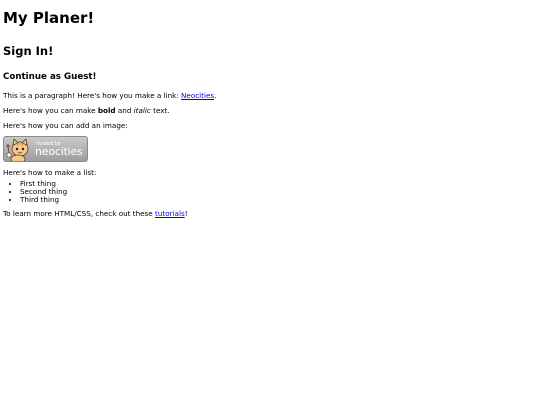  I want to click on paragraph-list-intro: Here's how to make a list:, so click(50, 172).